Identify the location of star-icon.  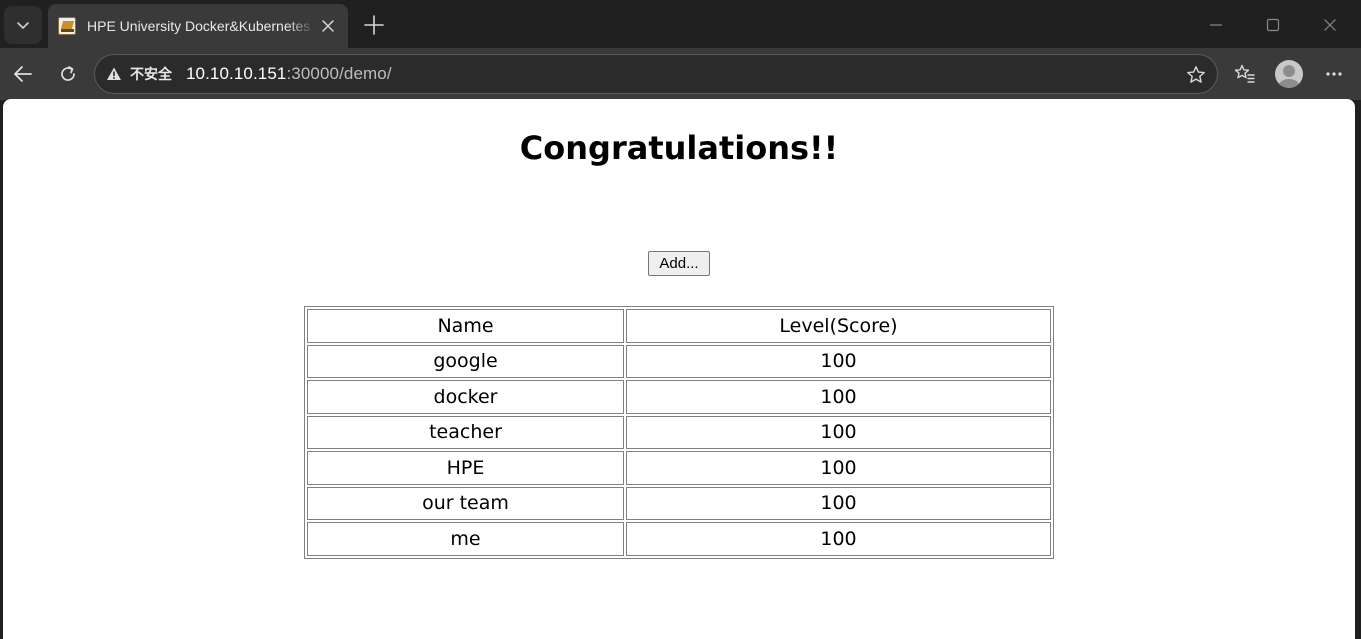
(1196, 74).